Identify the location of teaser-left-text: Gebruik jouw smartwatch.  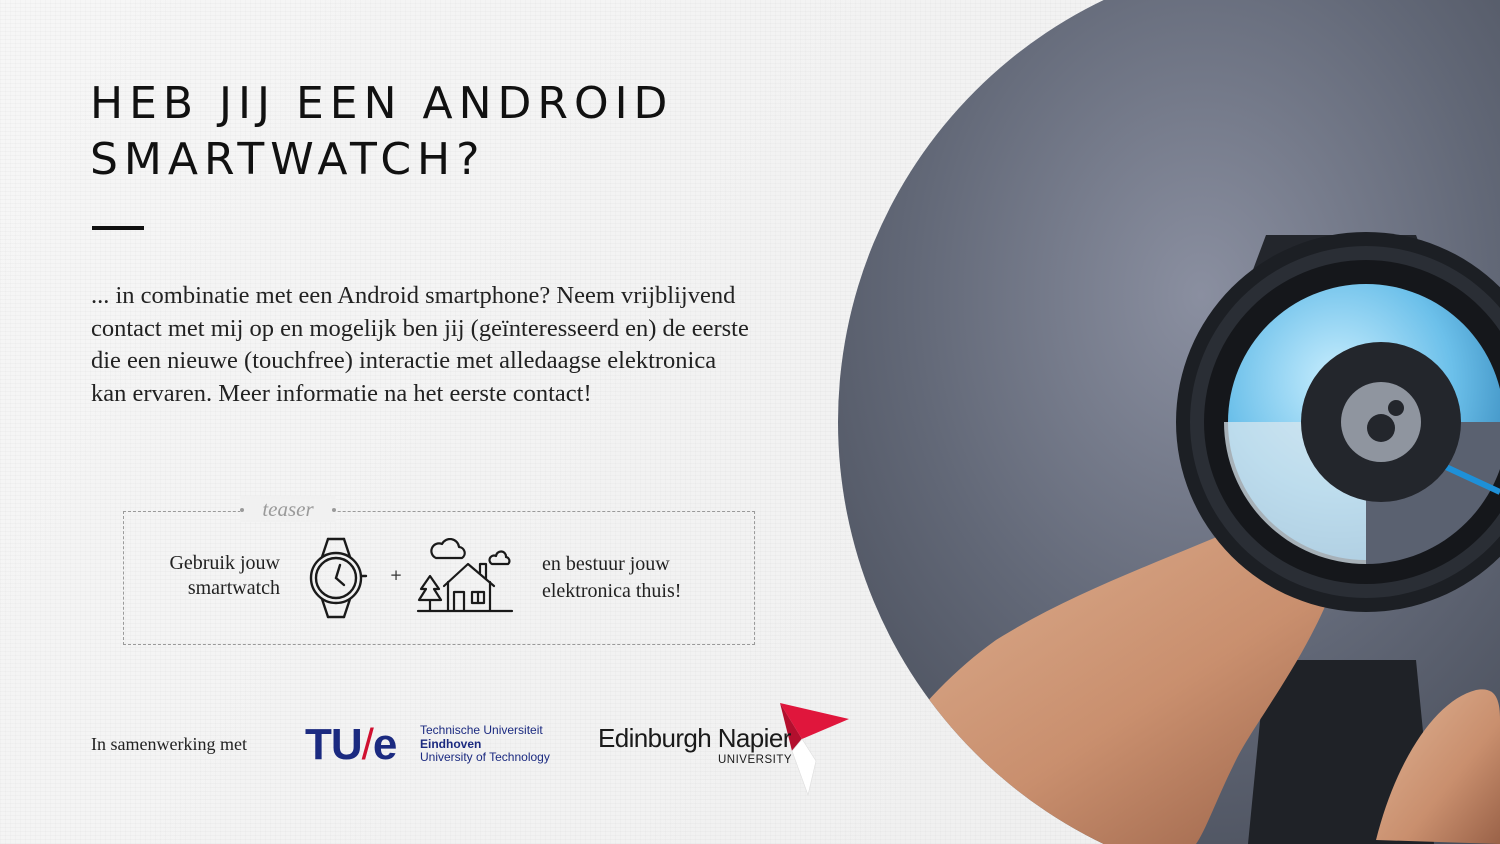
(224, 575).